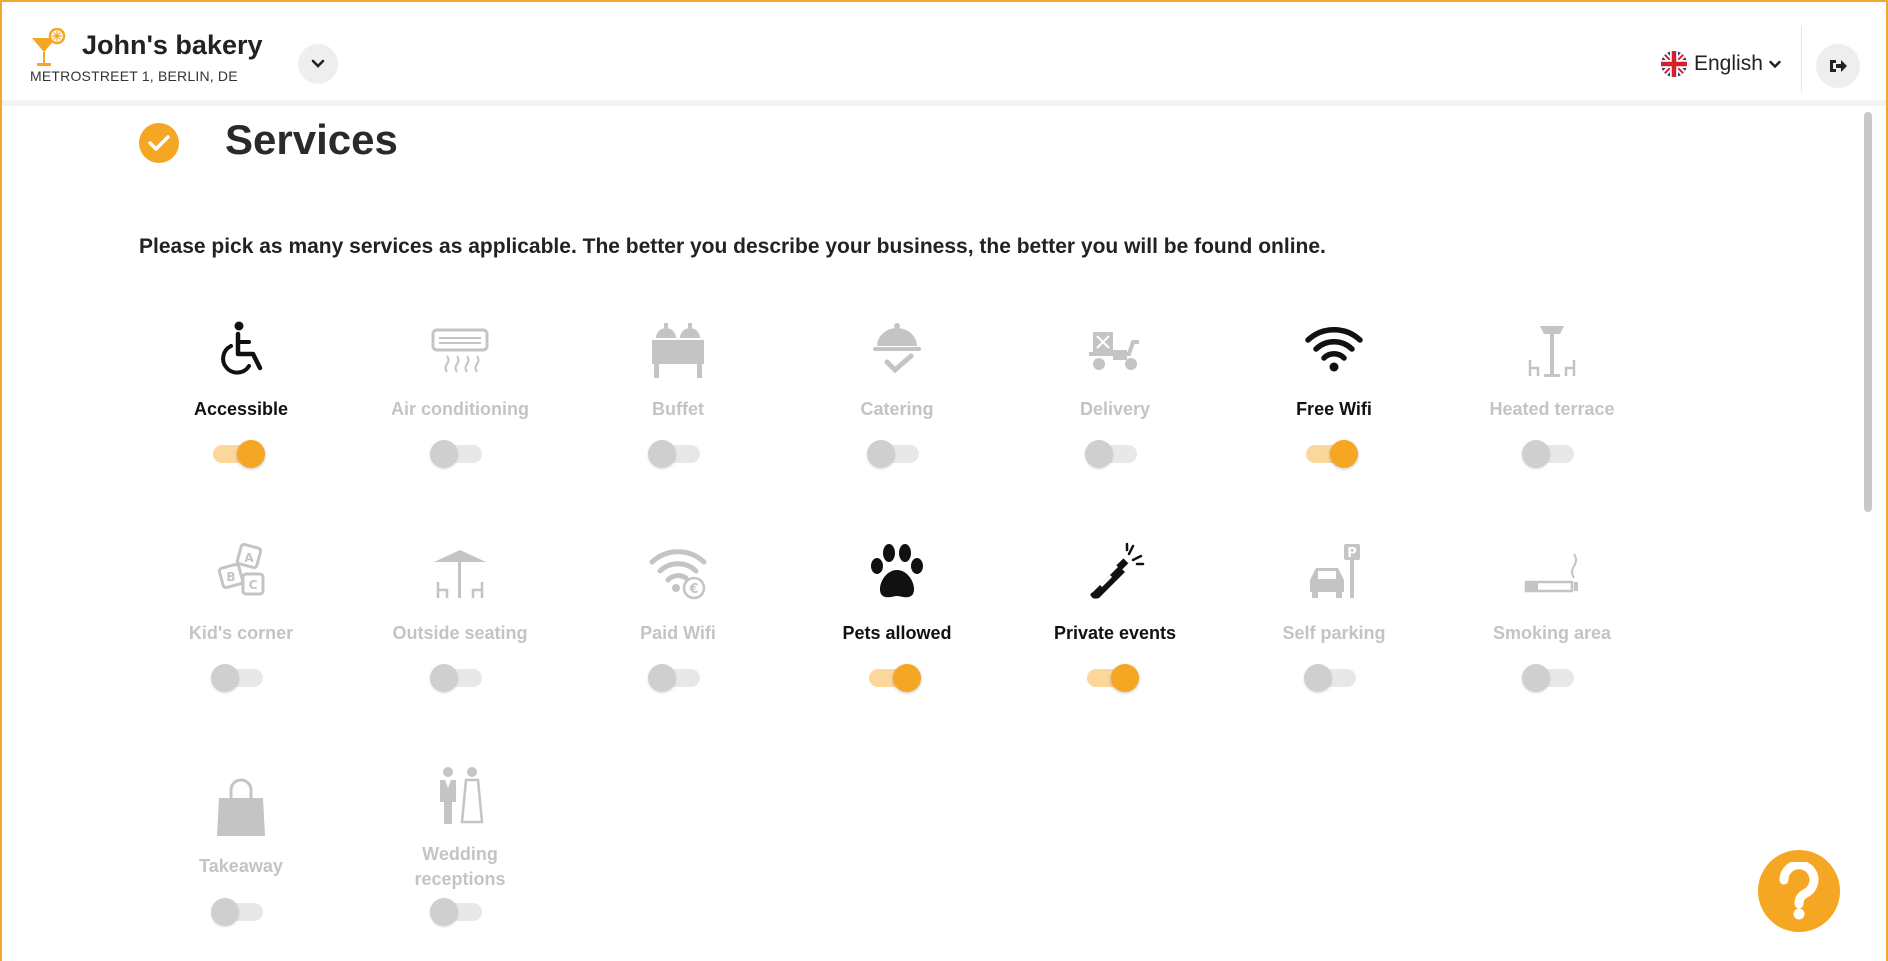 The width and height of the screenshot is (1888, 961). I want to click on language-label: English, so click(1728, 63).